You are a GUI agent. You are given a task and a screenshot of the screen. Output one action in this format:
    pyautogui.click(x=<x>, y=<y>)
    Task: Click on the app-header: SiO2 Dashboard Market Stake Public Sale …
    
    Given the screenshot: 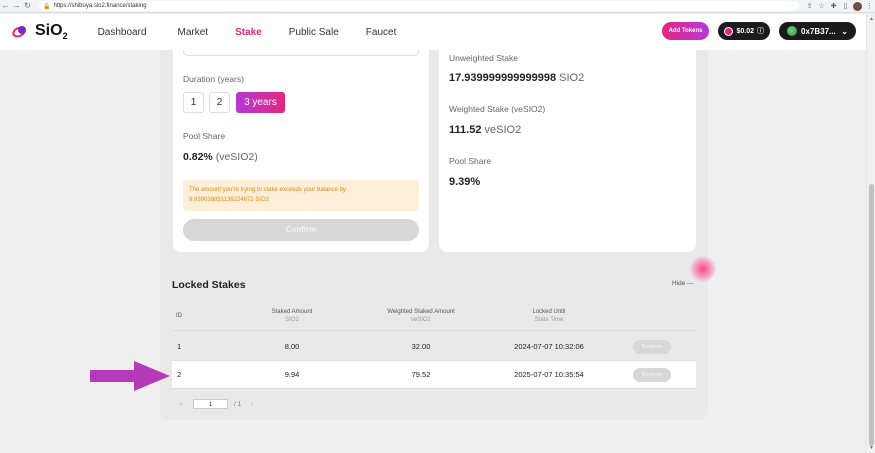 What is the action you would take?
    pyautogui.click(x=433, y=32)
    